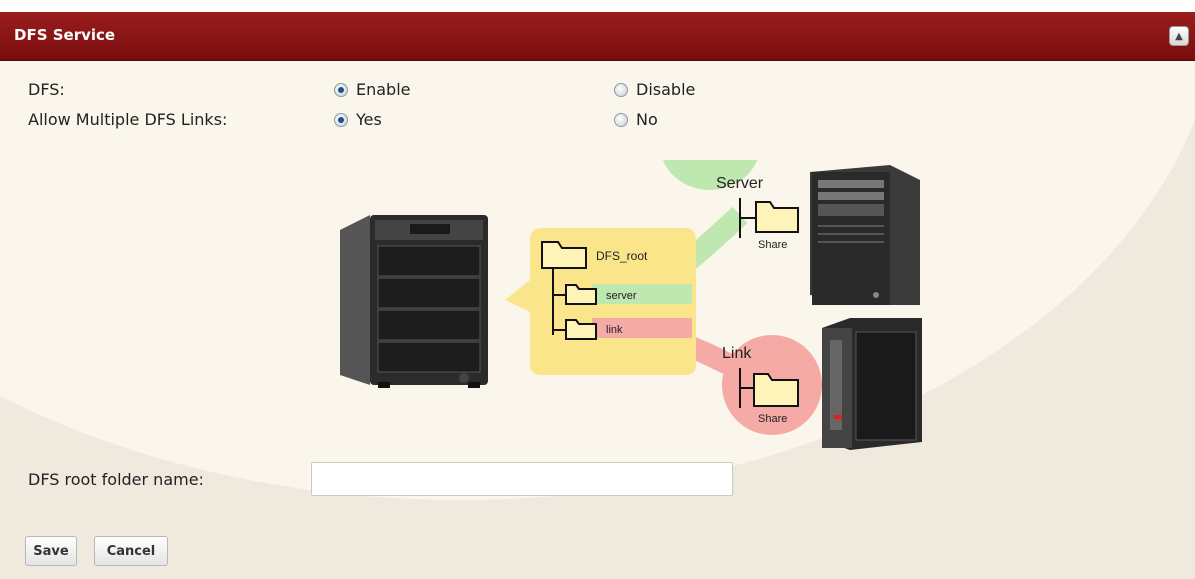 The width and height of the screenshot is (1195, 579). I want to click on dfs-disable-radio: Disable, so click(654, 89).